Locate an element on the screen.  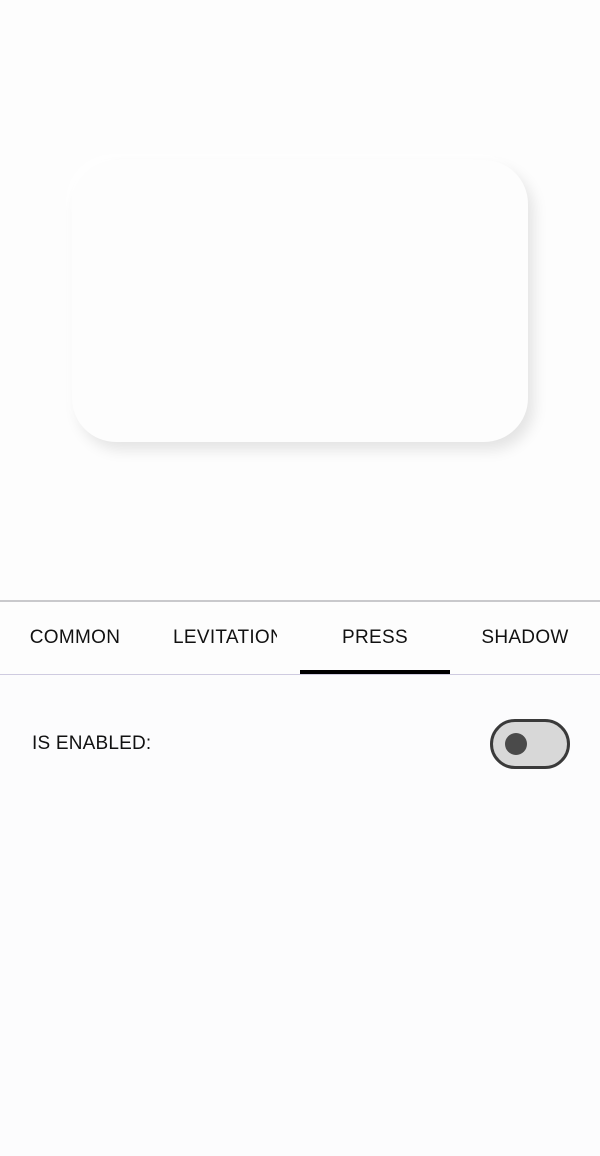
tab-levitation: LEVITATION is located at coordinates (225, 638).